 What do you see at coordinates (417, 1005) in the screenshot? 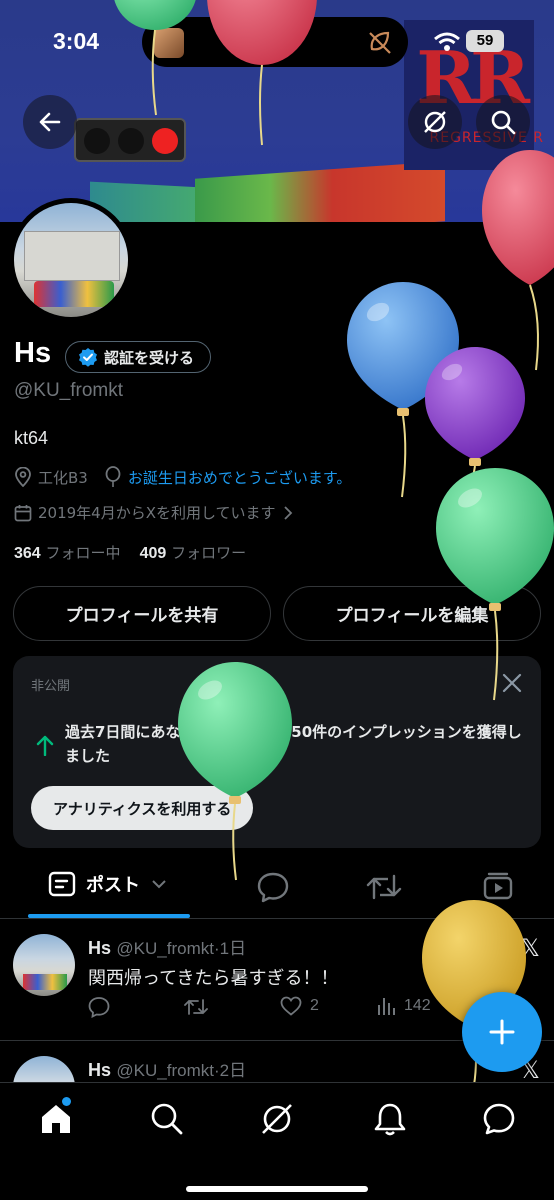
I see `view-count: 142` at bounding box center [417, 1005].